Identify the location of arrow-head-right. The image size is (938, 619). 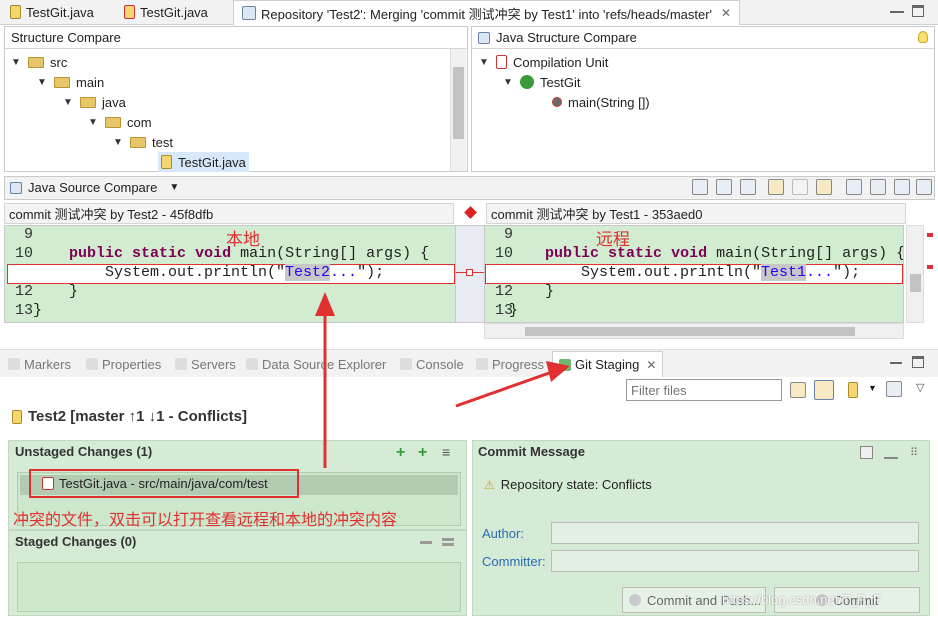
(558, 371).